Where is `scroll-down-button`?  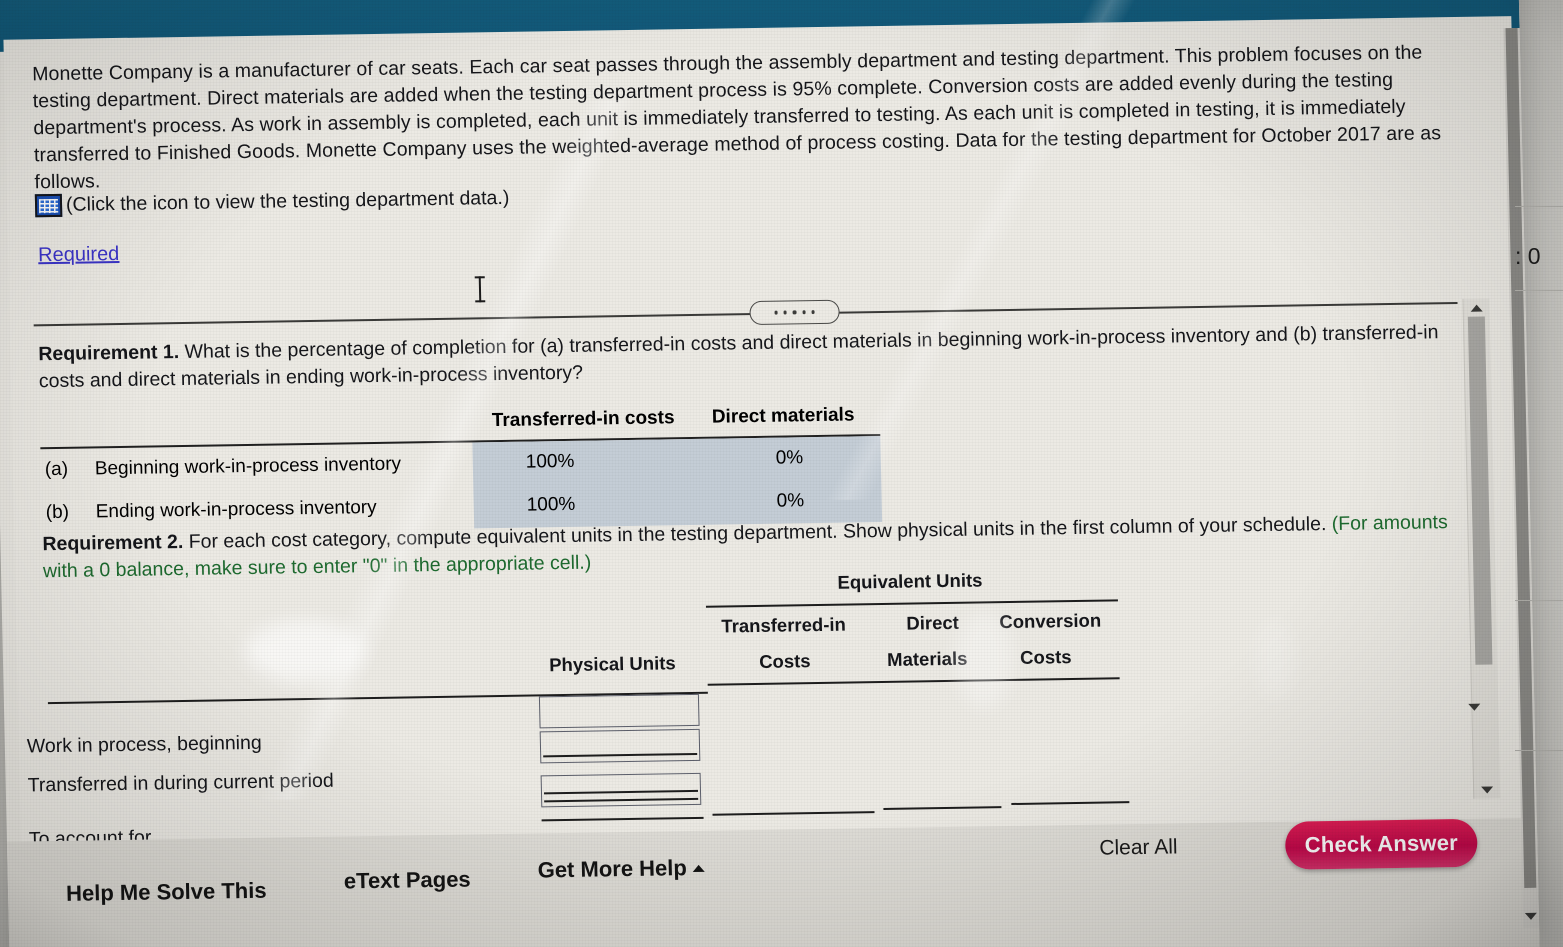
scroll-down-button is located at coordinates (1487, 789).